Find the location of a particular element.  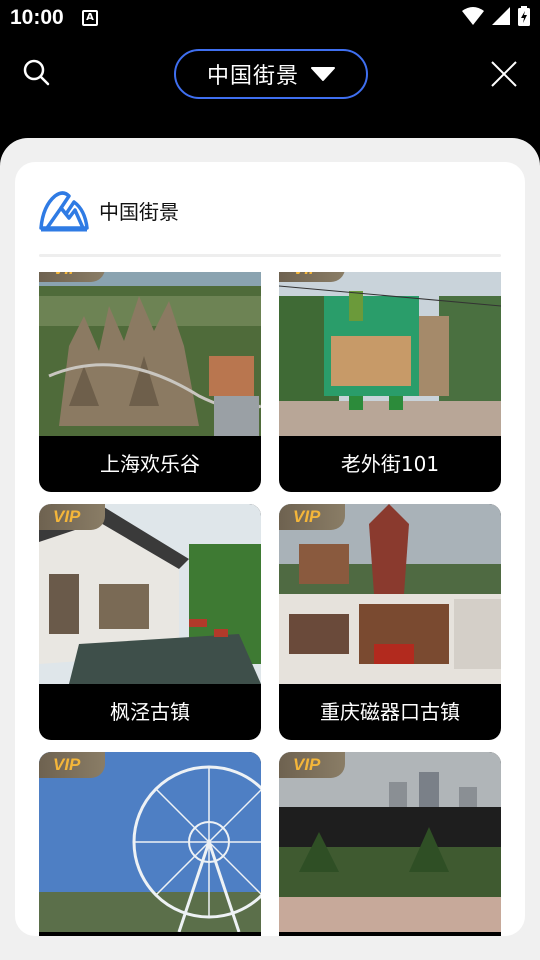

top-bar: 中国街景 is located at coordinates (270, 76).